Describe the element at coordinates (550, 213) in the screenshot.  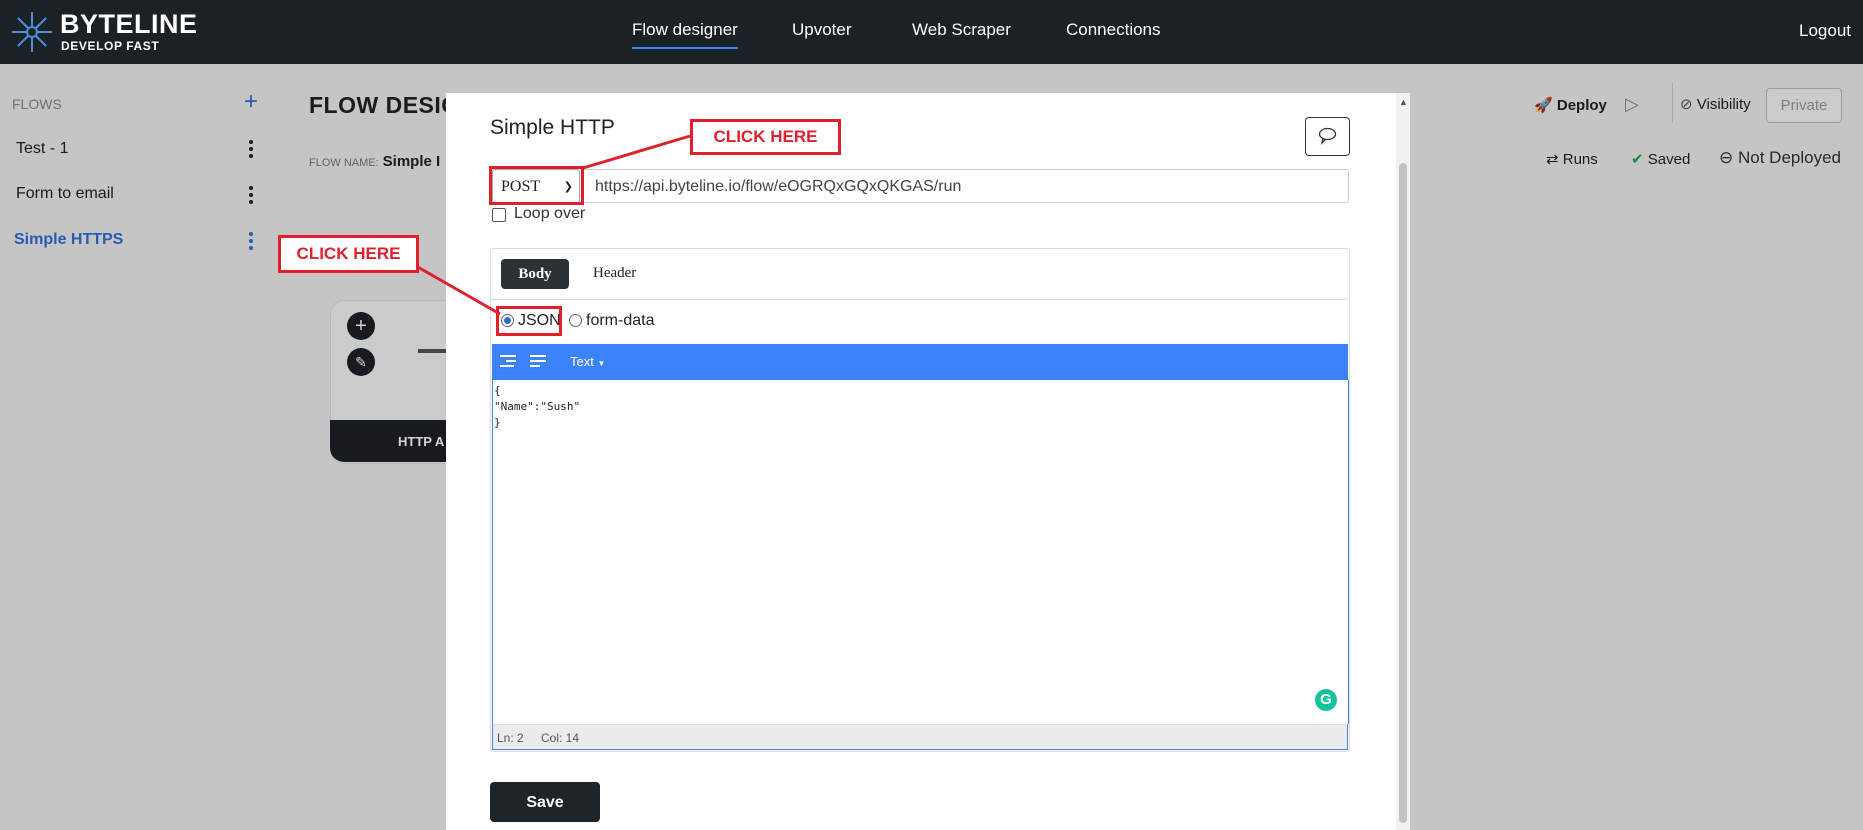
I see `loop-over-label: Loop over` at that location.